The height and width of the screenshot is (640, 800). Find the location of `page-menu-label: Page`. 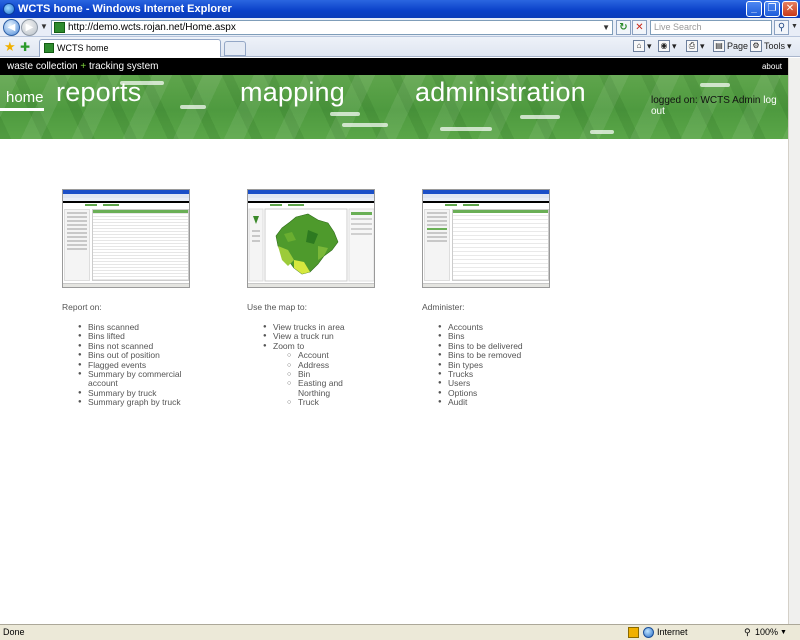

page-menu-label: Page is located at coordinates (738, 46).